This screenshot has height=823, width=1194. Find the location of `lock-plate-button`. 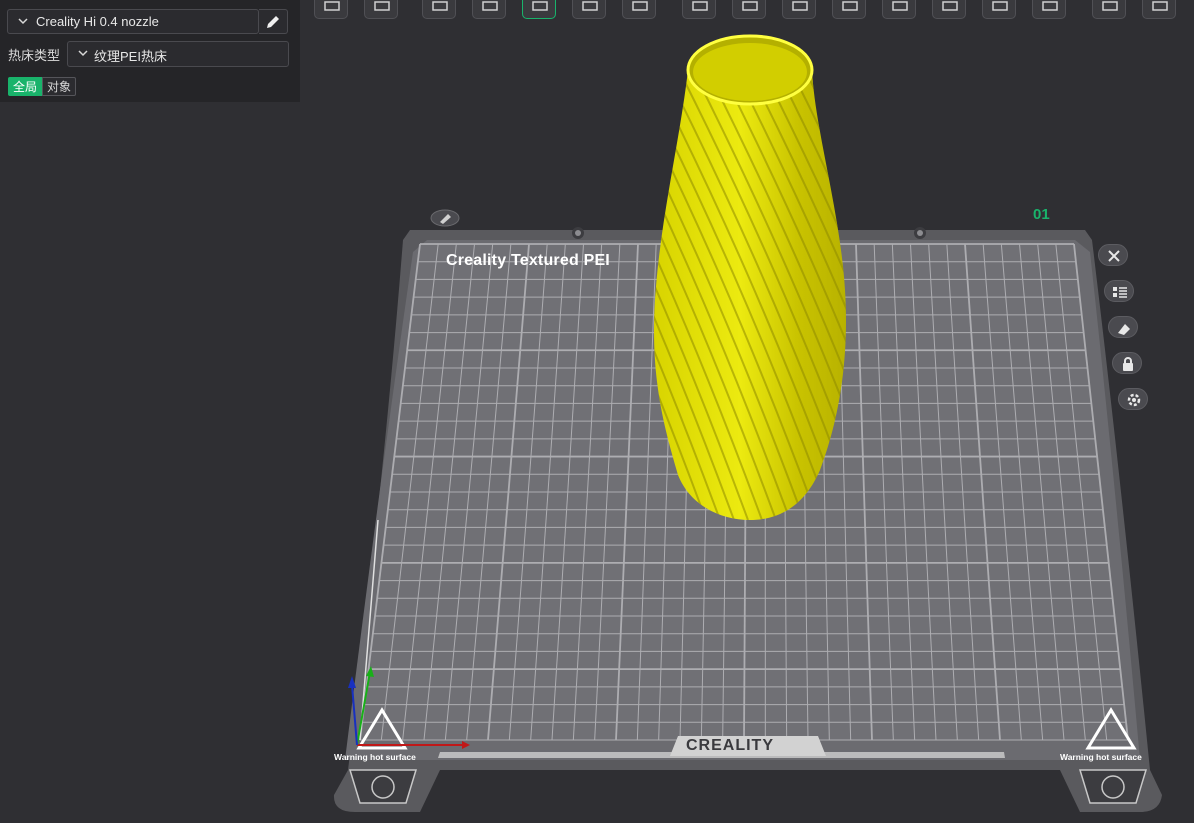

lock-plate-button is located at coordinates (1127, 363).